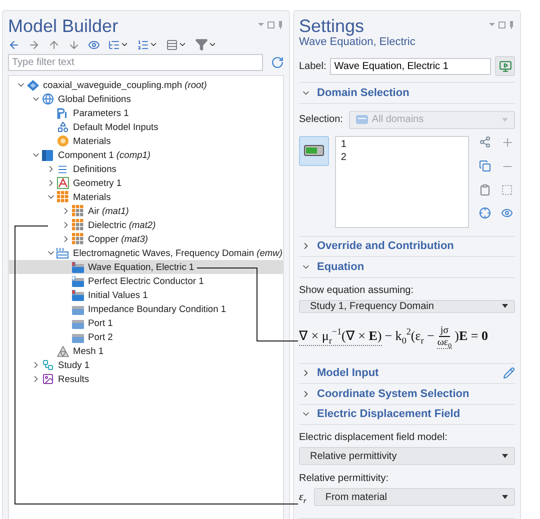 This screenshot has height=519, width=540. I want to click on tree-item: Parameters 1, so click(146, 113).